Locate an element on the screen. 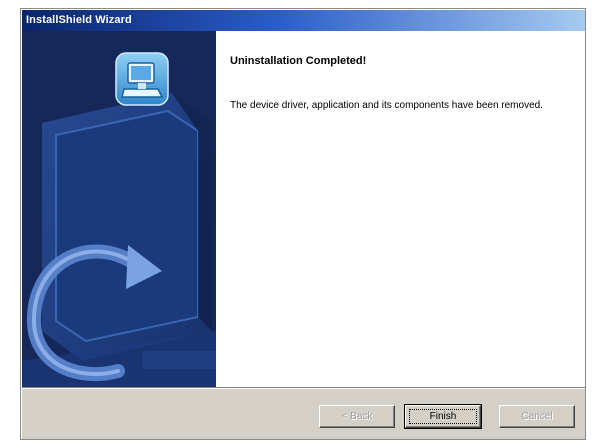 This screenshot has height=448, width=604. completion-heading: Uninstallation Completed! is located at coordinates (298, 61).